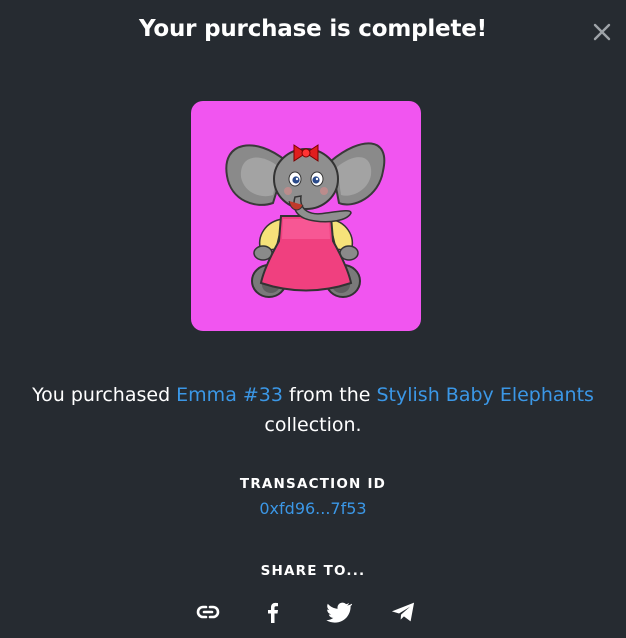 The width and height of the screenshot is (626, 638). I want to click on share-buttons, so click(313, 612).